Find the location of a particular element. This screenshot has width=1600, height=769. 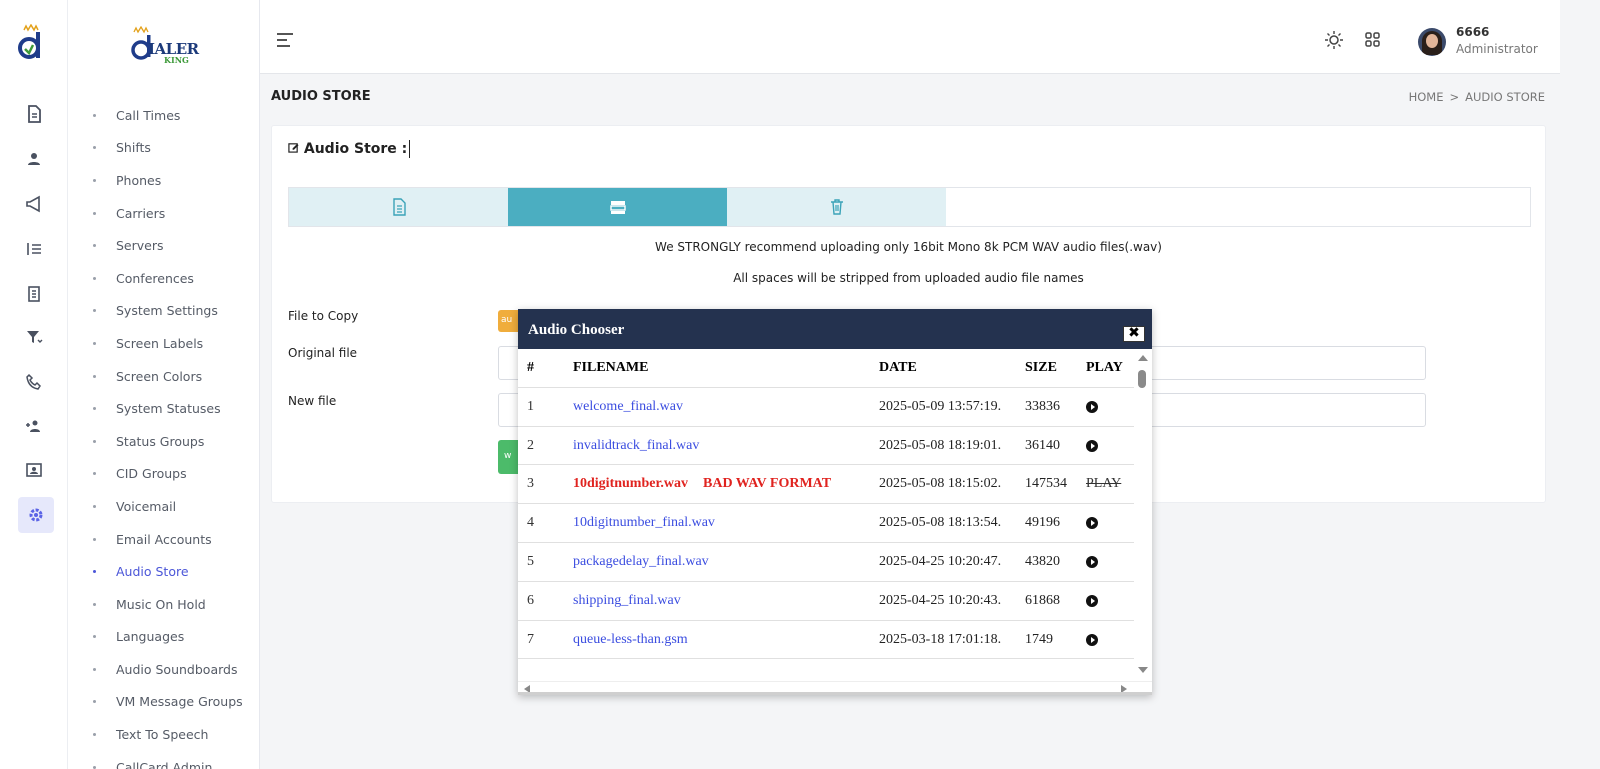

tab-delete is located at coordinates (836, 207).